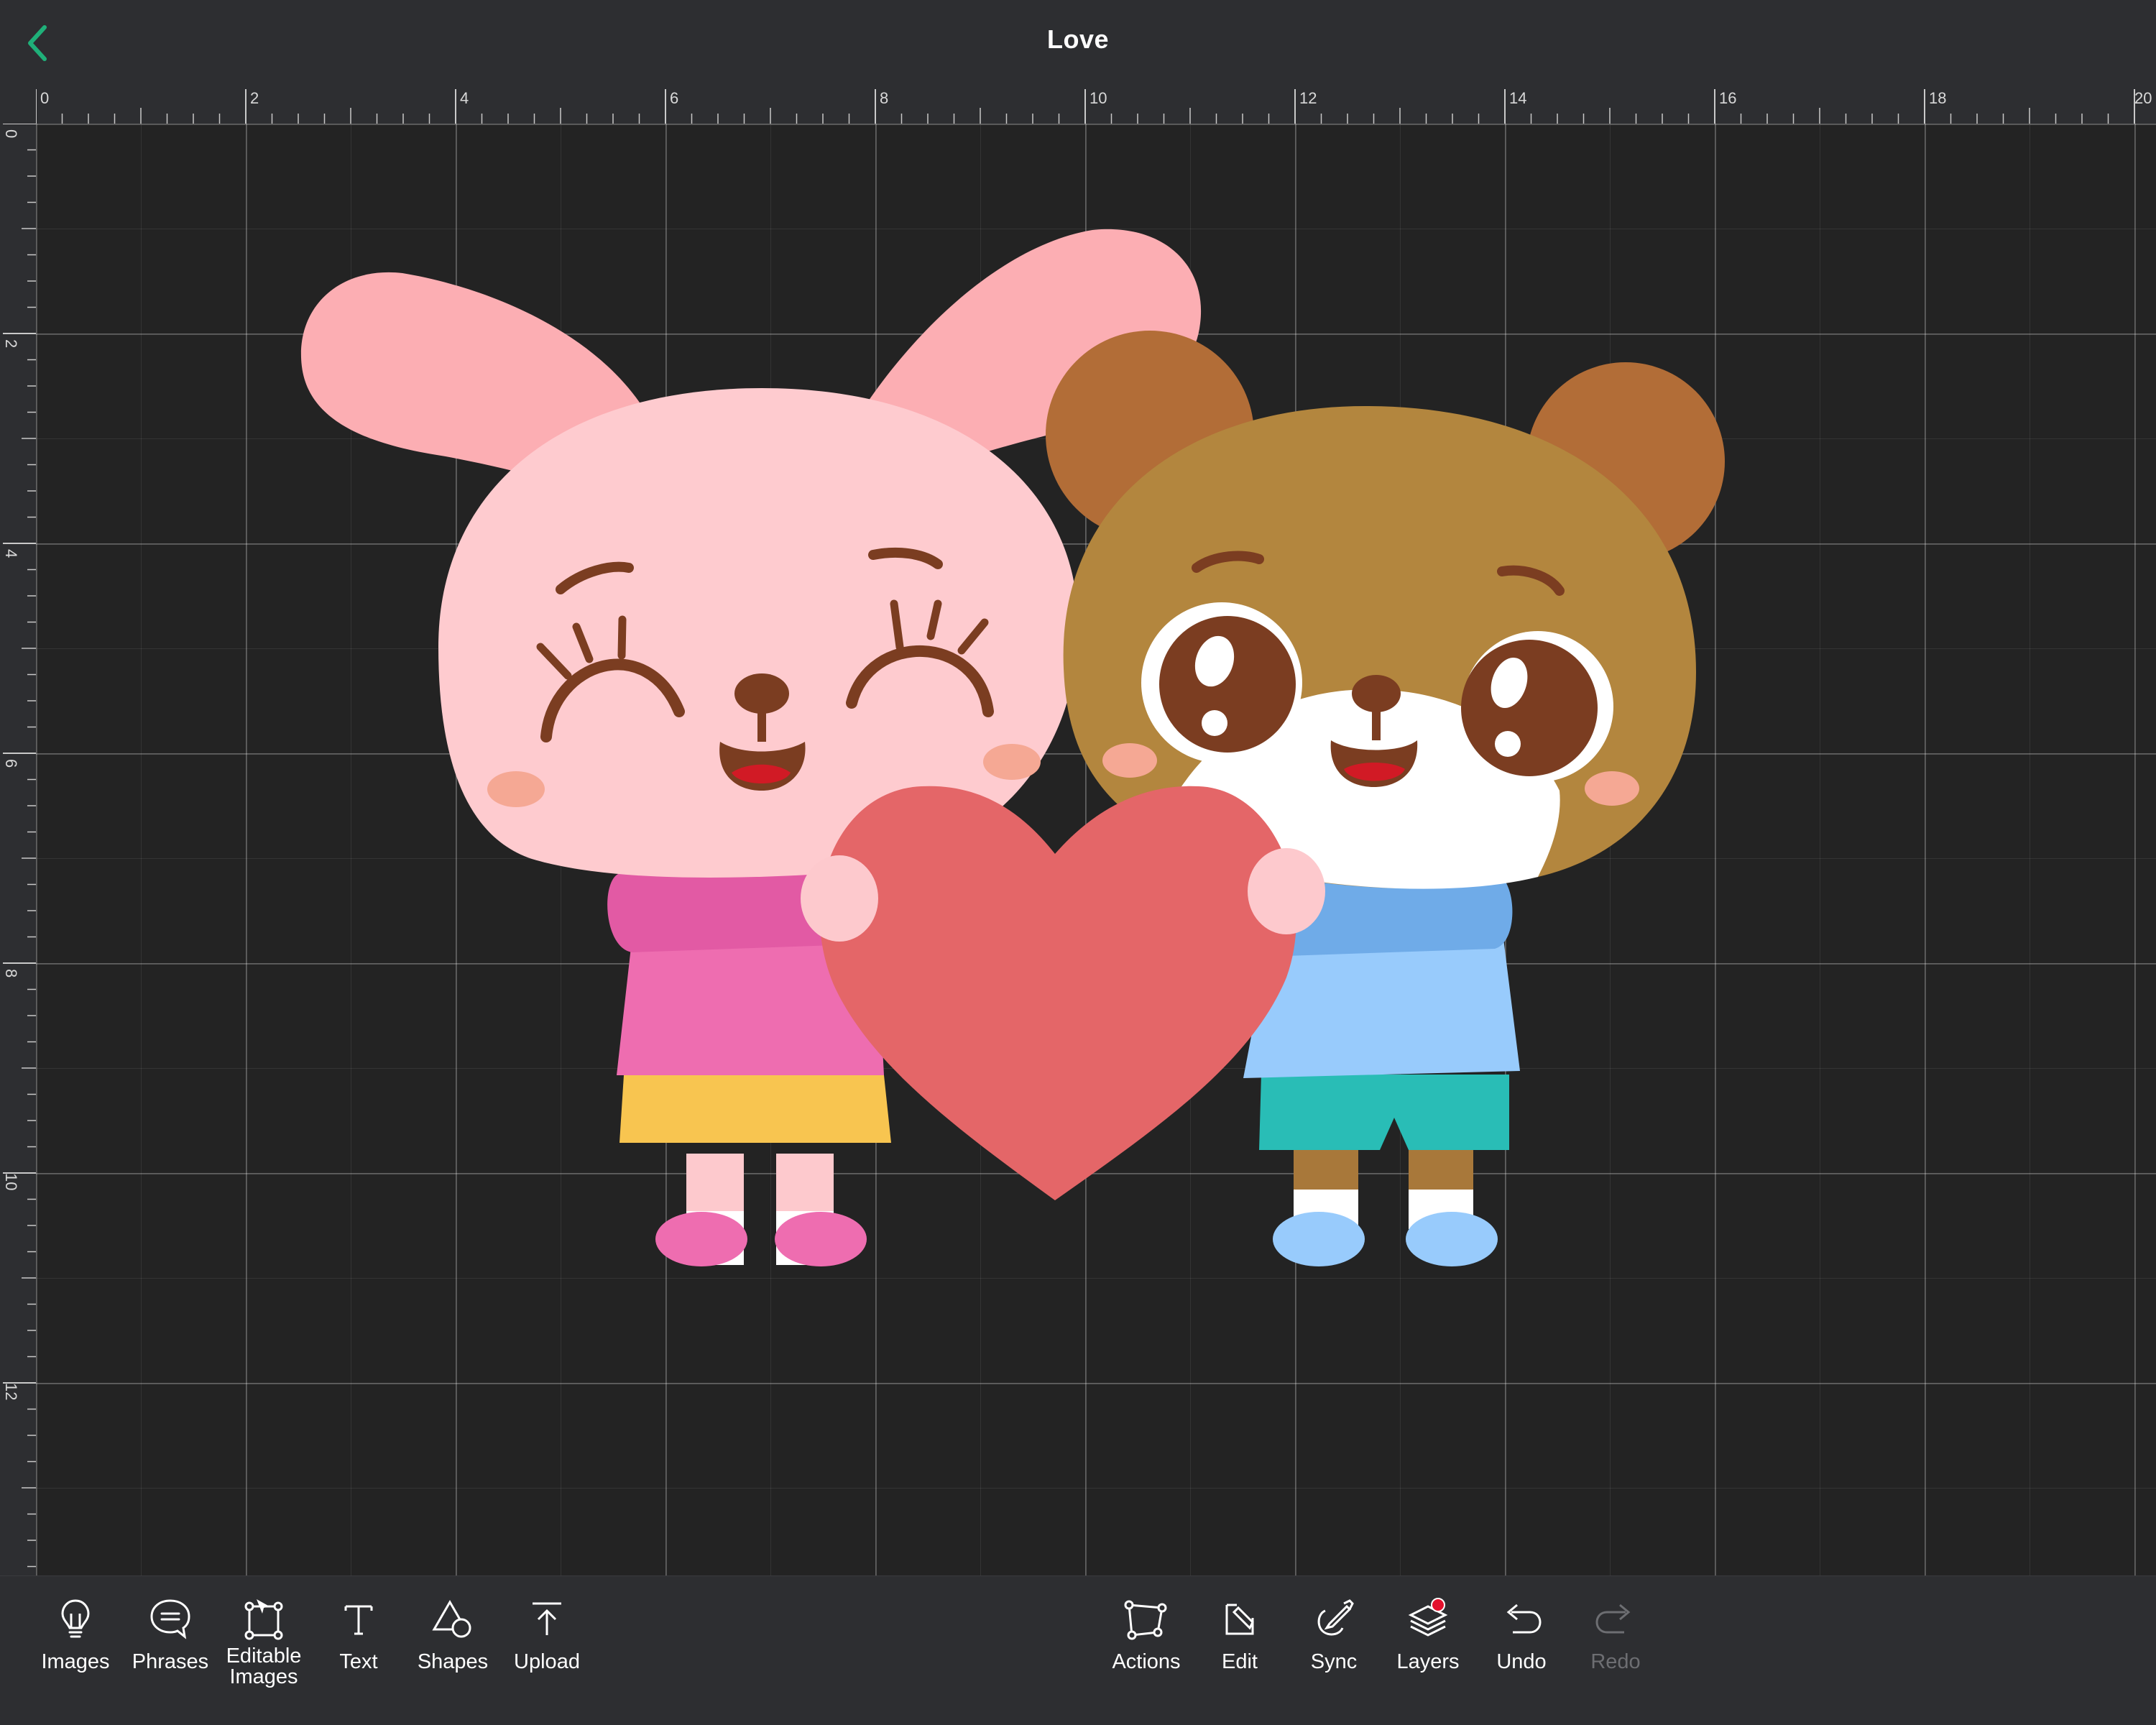 This screenshot has height=1725, width=2156. What do you see at coordinates (1728, 98) in the screenshot?
I see `ruler-label: 16` at bounding box center [1728, 98].